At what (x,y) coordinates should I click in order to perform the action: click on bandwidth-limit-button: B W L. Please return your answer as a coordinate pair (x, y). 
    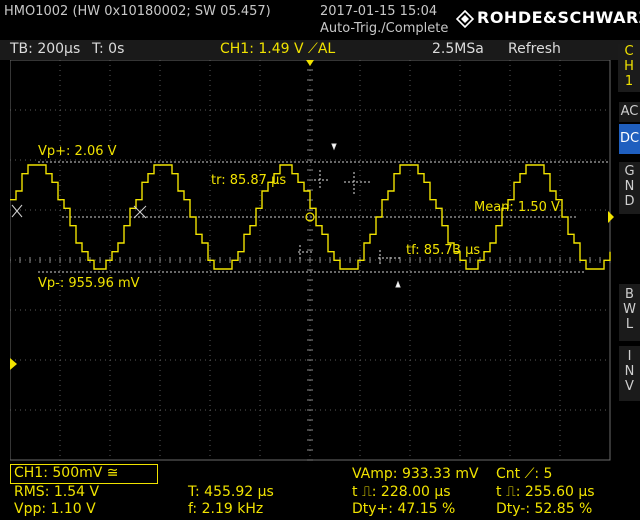
    Looking at the image, I should click on (629, 312).